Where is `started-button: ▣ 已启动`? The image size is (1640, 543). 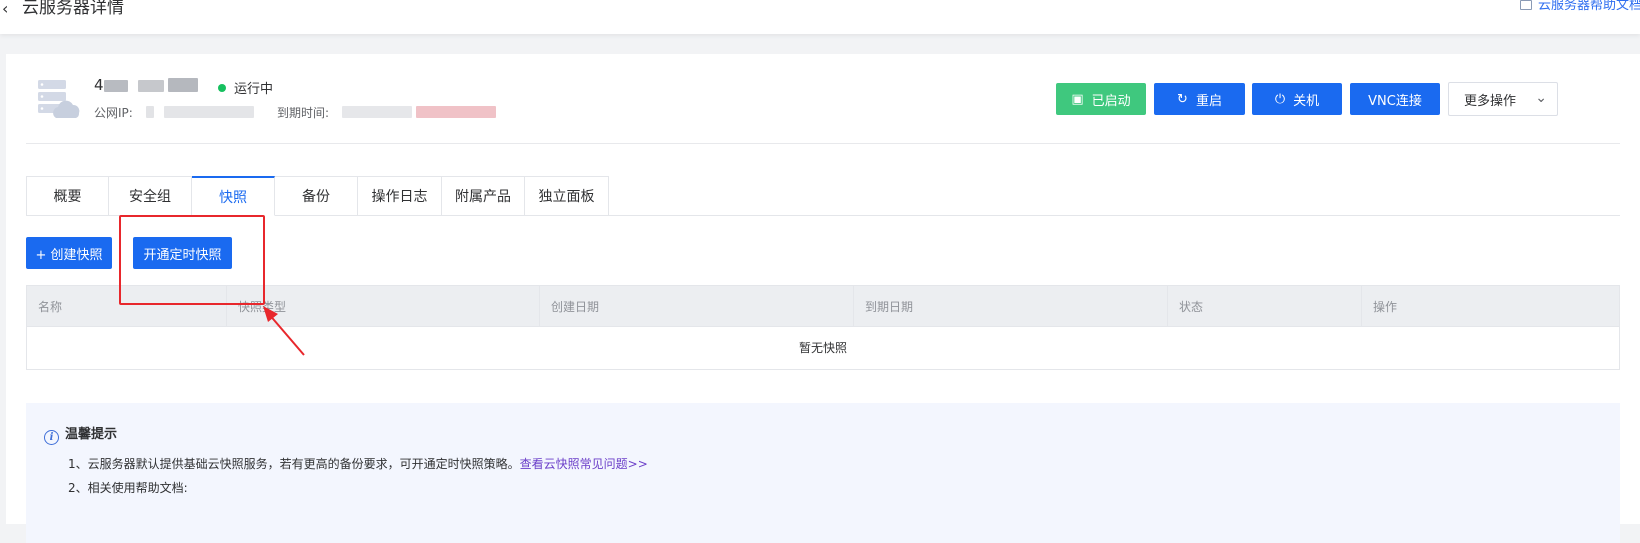 started-button: ▣ 已启动 is located at coordinates (1101, 99).